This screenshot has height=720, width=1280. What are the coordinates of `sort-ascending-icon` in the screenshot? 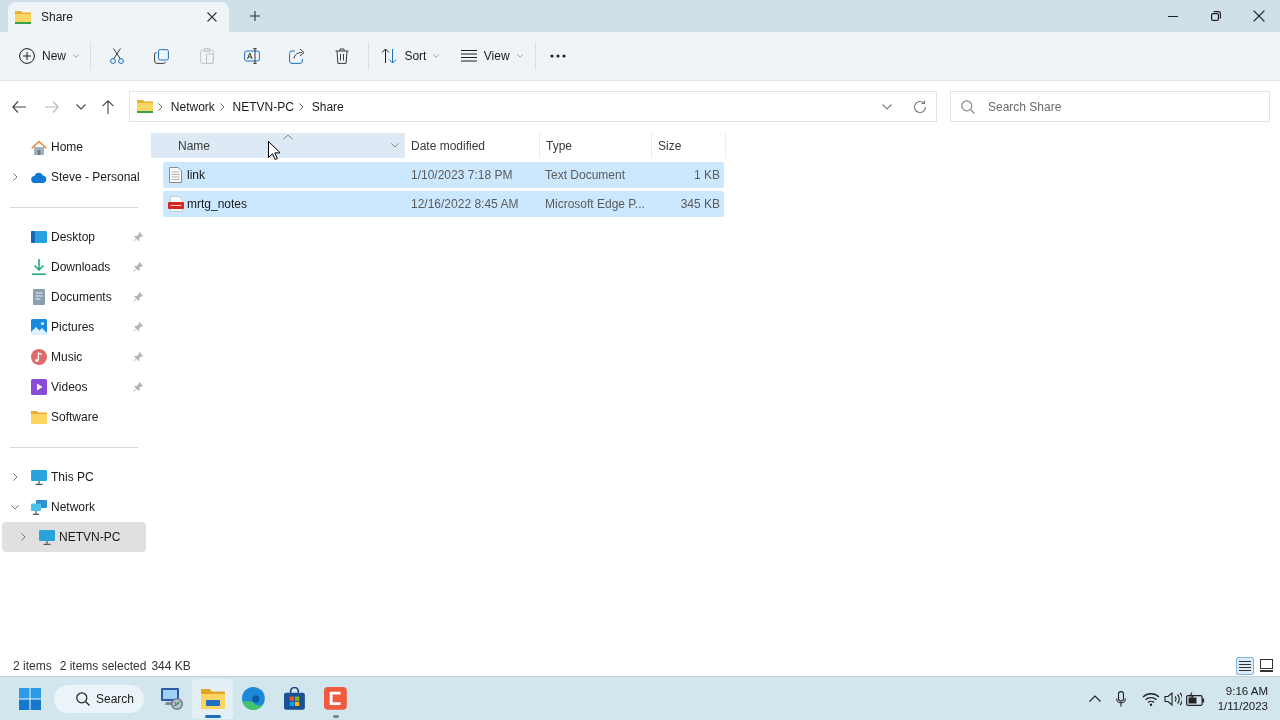 It's located at (288, 137).